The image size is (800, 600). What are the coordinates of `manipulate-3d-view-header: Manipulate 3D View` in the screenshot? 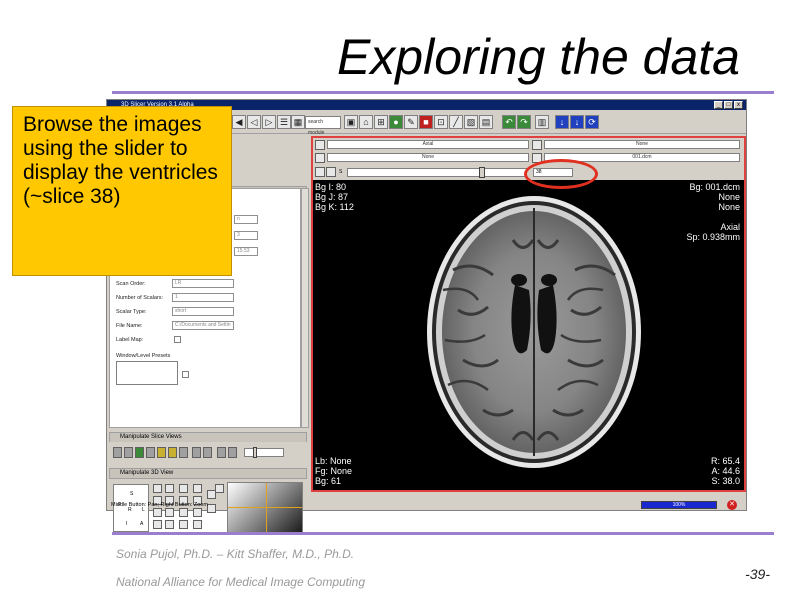 It's located at (208, 473).